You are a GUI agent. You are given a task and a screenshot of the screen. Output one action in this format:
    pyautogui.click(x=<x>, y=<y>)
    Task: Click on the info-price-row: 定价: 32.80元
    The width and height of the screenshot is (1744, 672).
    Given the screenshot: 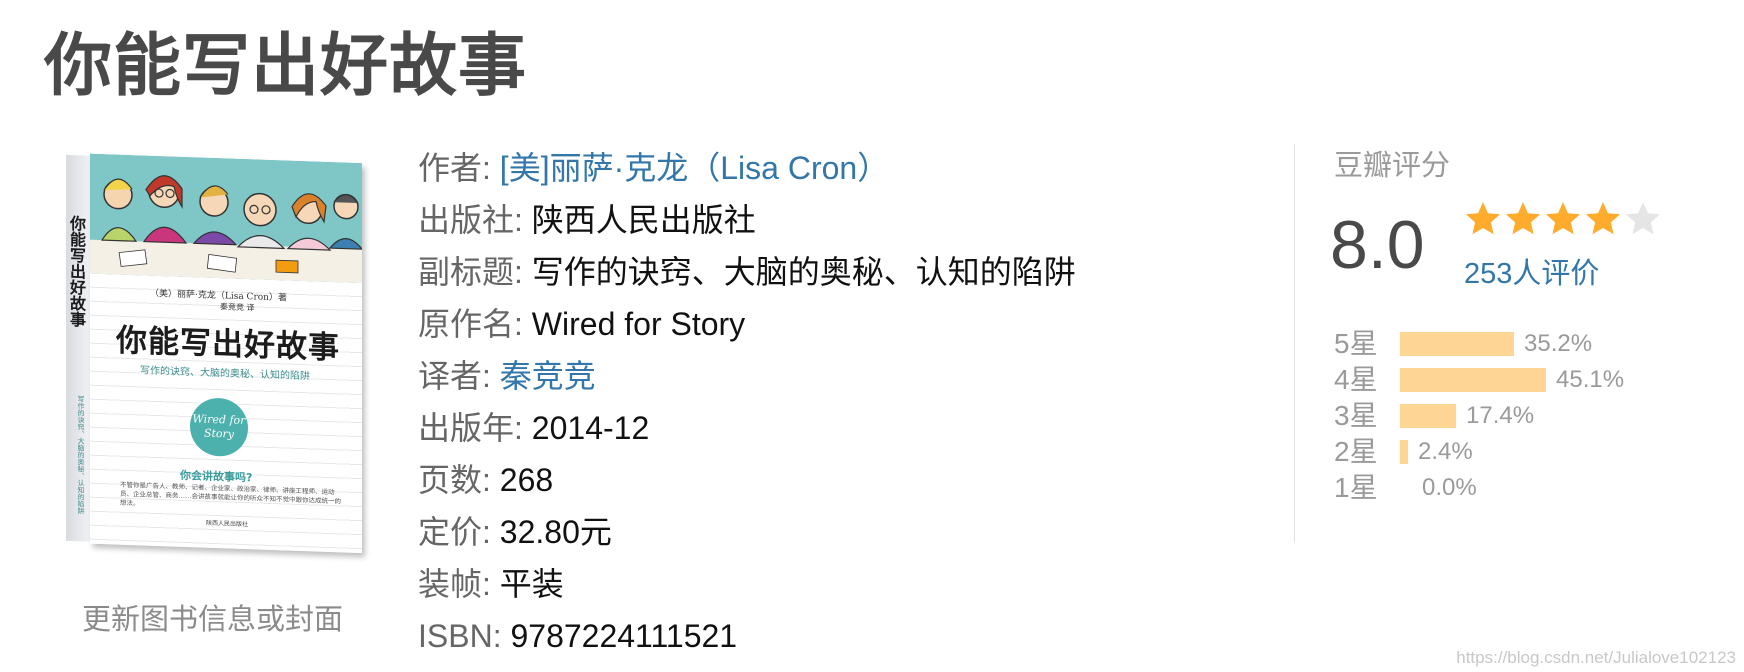 What is the action you would take?
    pyautogui.click(x=747, y=532)
    